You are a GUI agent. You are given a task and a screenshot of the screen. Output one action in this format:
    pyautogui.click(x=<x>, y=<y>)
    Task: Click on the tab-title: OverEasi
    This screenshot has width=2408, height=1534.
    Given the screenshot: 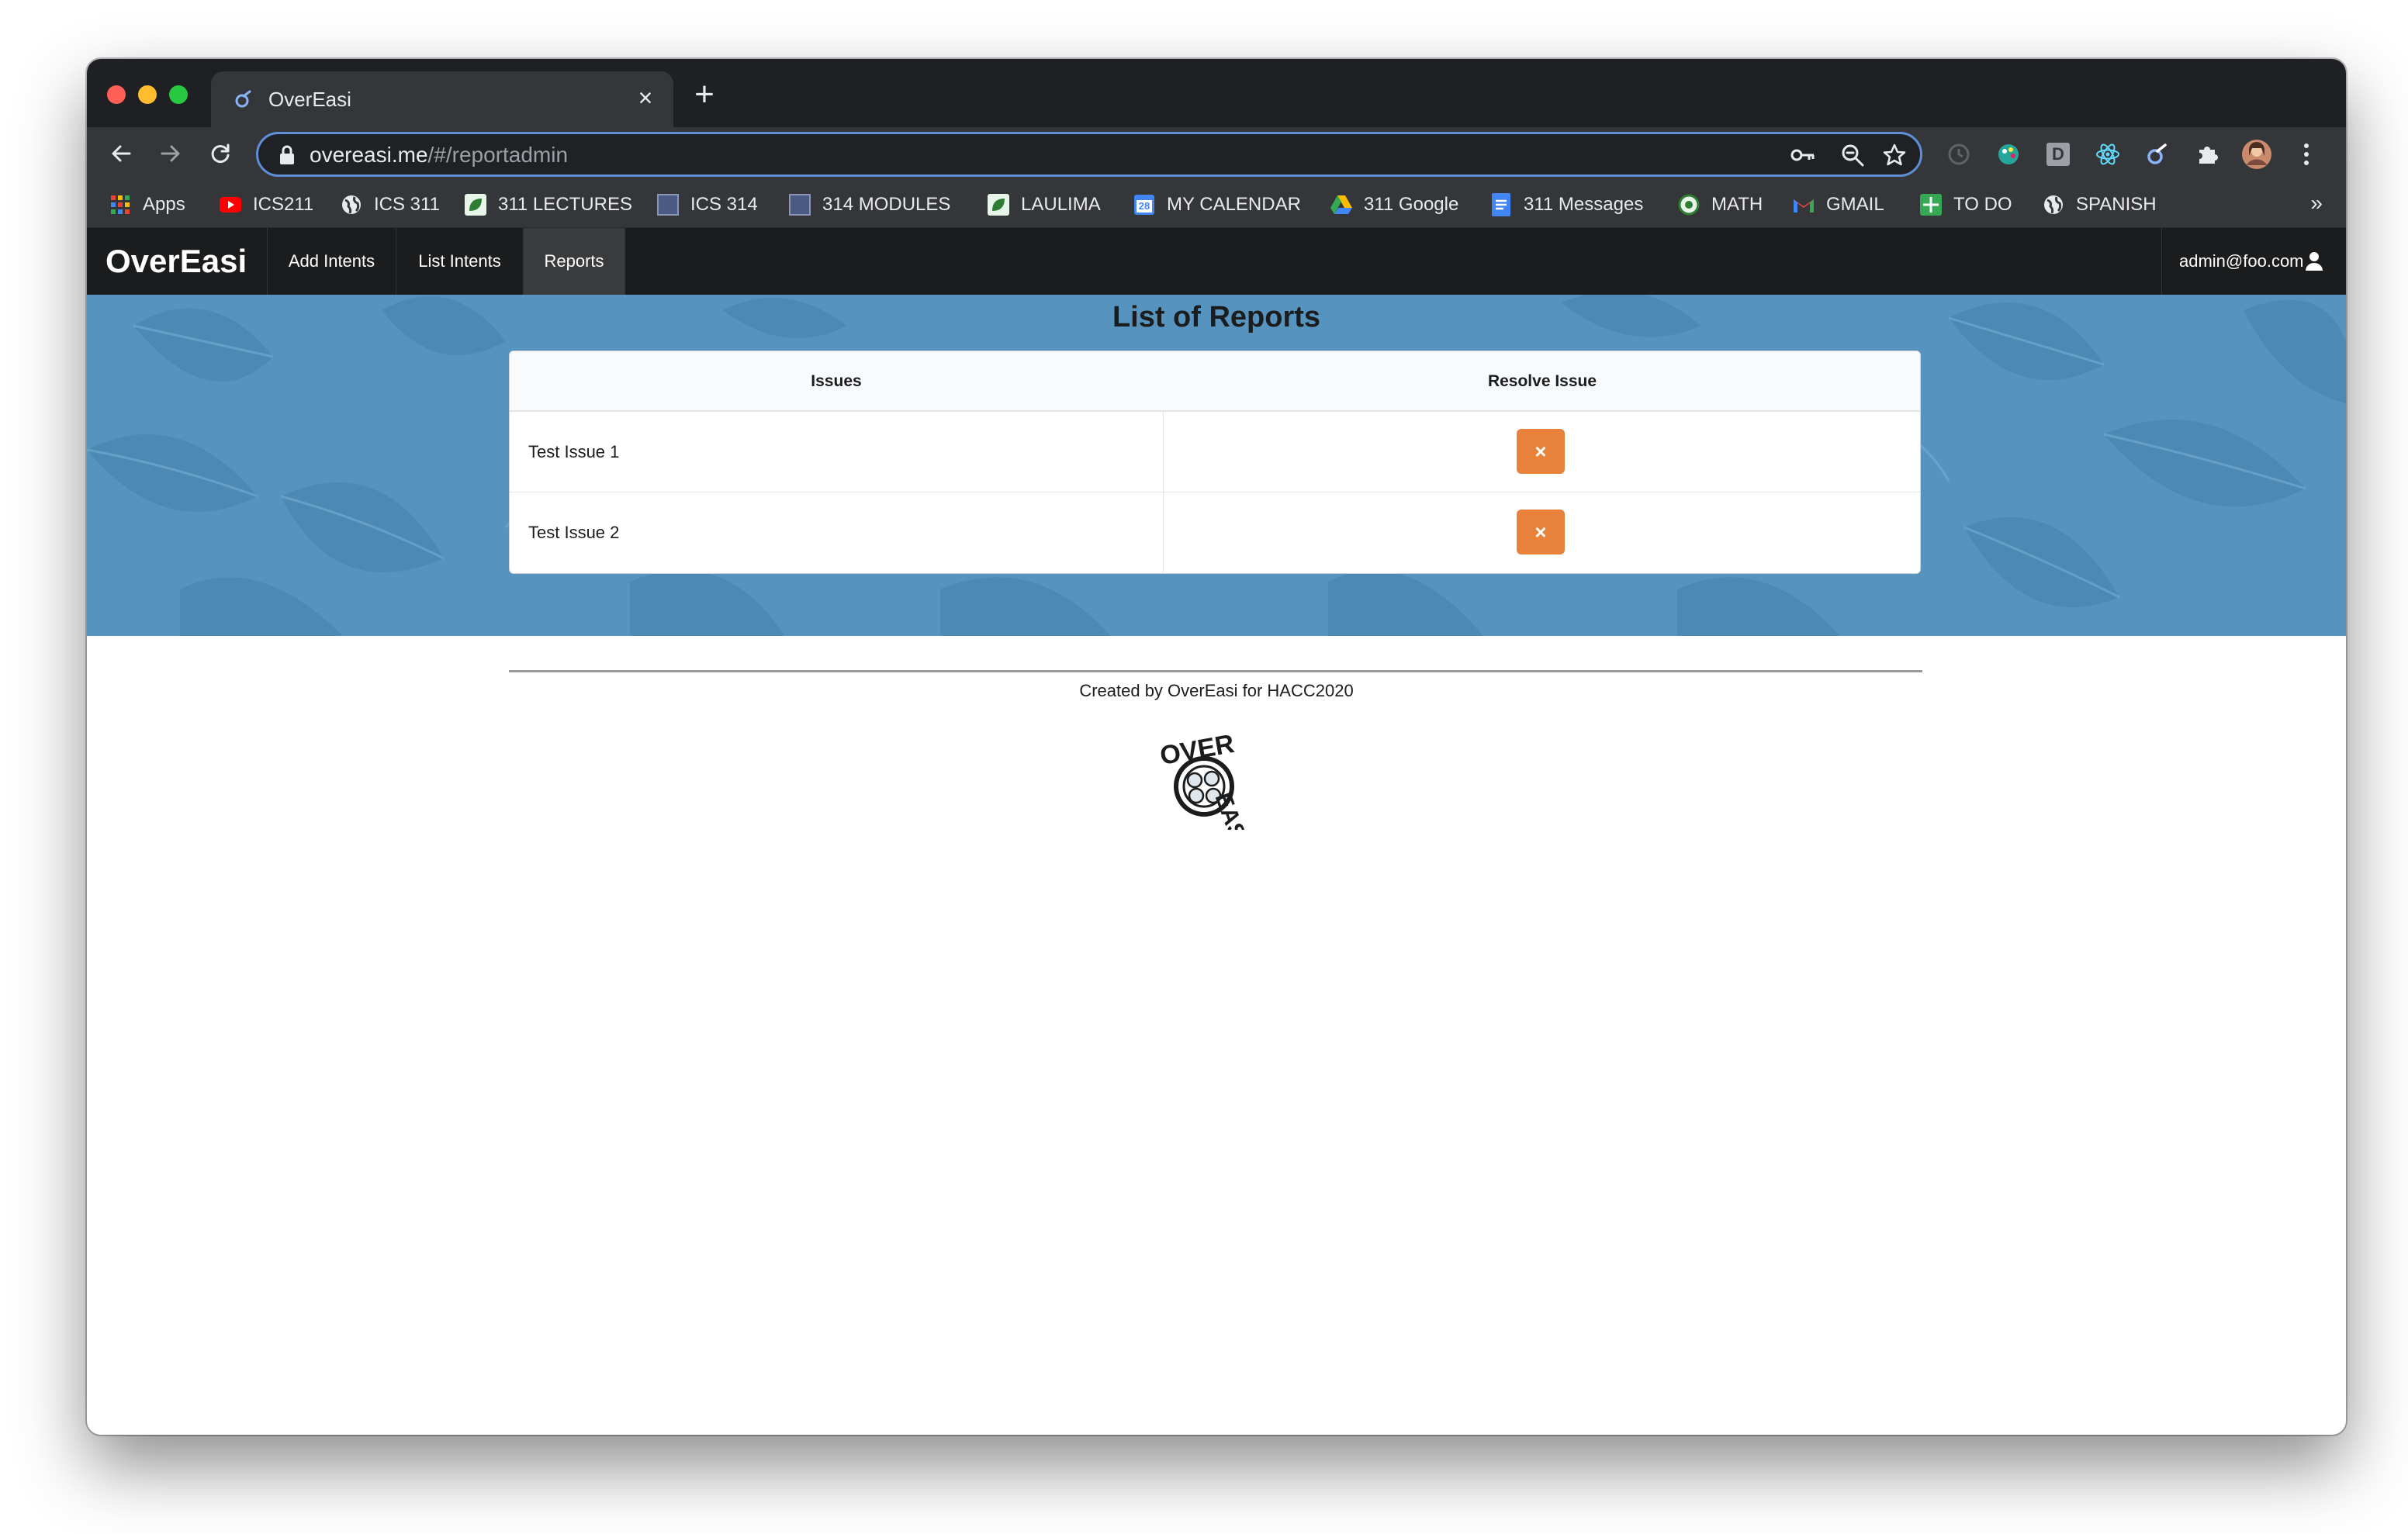 What is the action you would take?
    pyautogui.click(x=309, y=99)
    